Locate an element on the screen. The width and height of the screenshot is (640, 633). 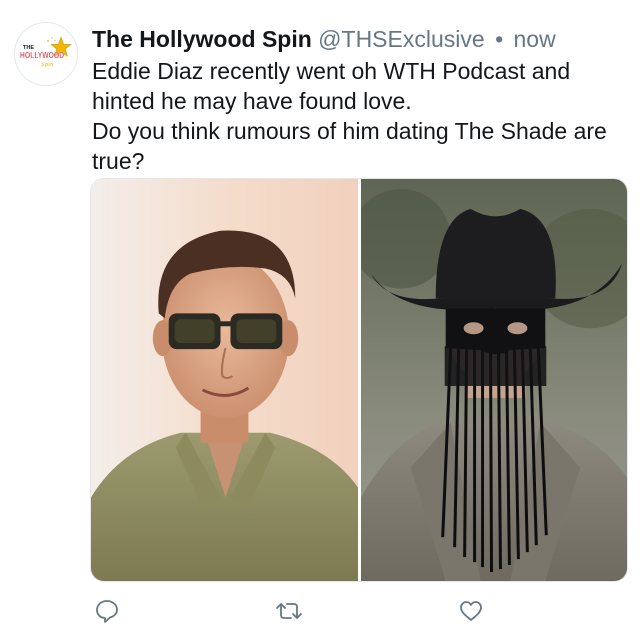
logo-script-text: Spin is located at coordinates (47, 65).